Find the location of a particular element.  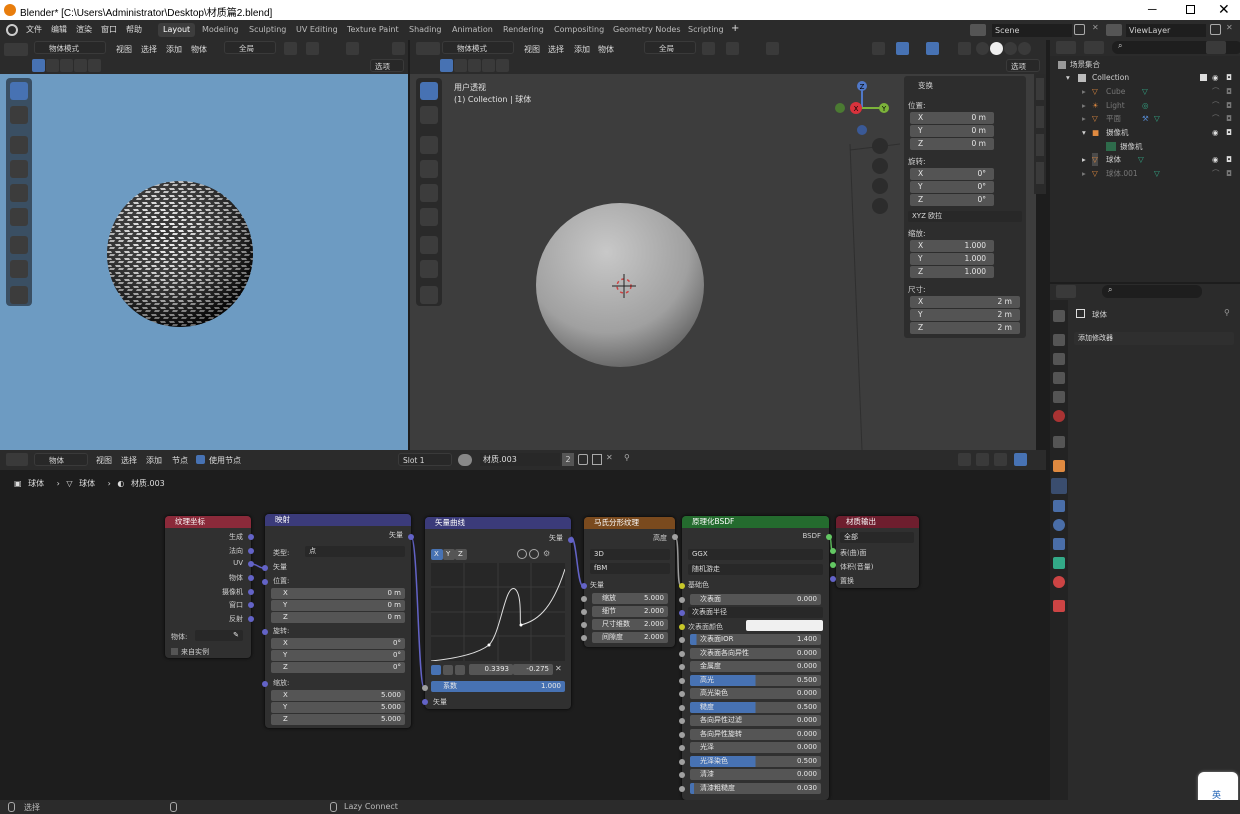

socket-subsurface-in is located at coordinates (682, 600).